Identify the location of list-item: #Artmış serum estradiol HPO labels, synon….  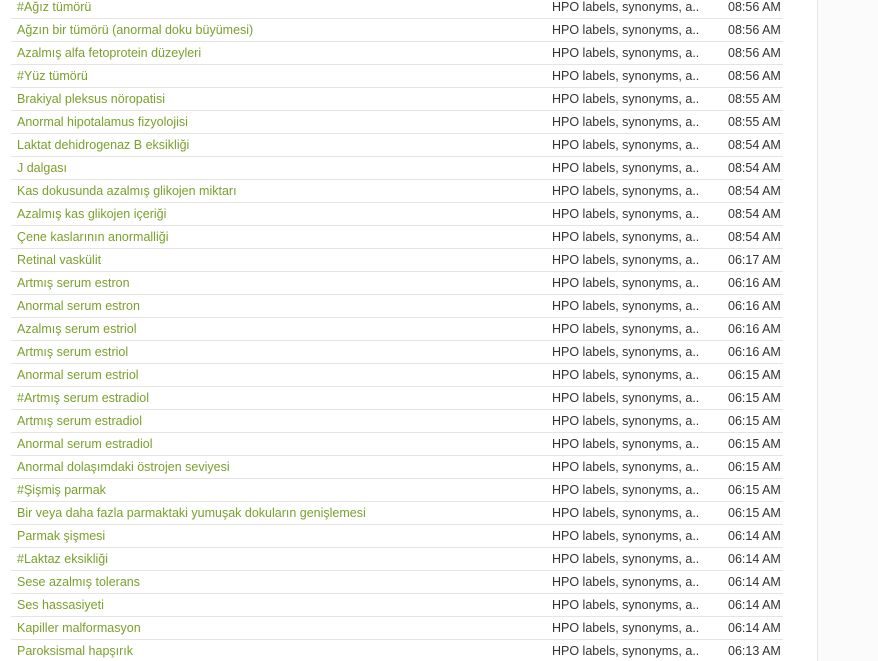
(397, 398).